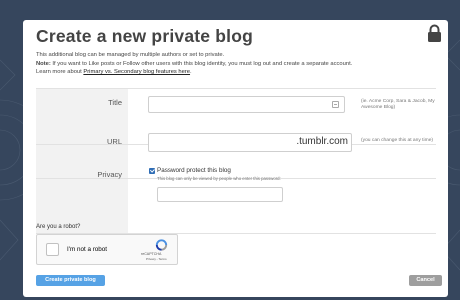 This screenshot has height=300, width=460. What do you see at coordinates (194, 170) in the screenshot?
I see `password-protect-label: Password protect this blog` at bounding box center [194, 170].